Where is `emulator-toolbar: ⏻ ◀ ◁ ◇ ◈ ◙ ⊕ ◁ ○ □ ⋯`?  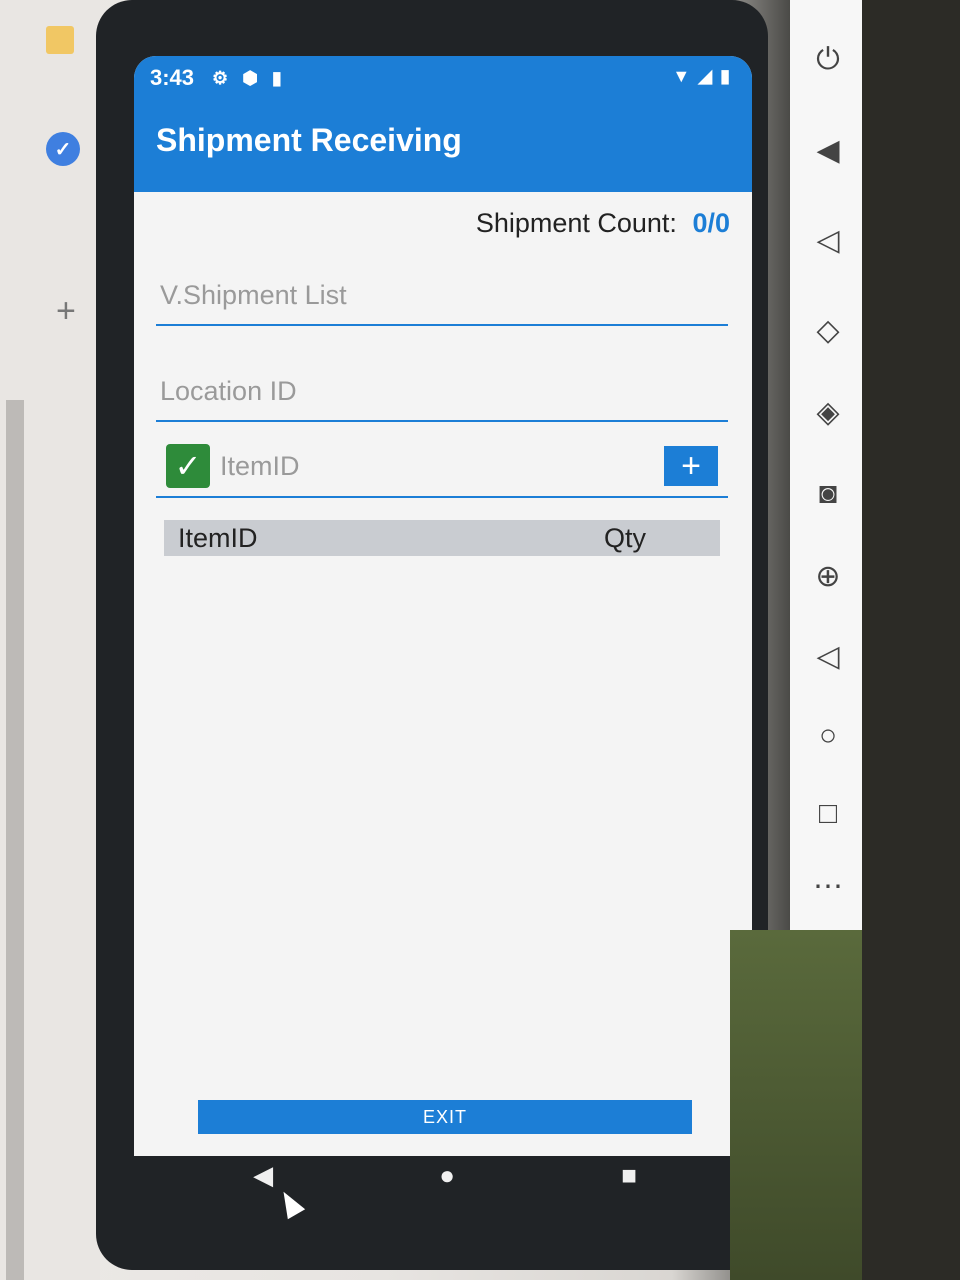
emulator-toolbar: ⏻ ◀ ◁ ◇ ◈ ◙ ⊕ ◁ ○ □ ⋯ is located at coordinates (826, 465).